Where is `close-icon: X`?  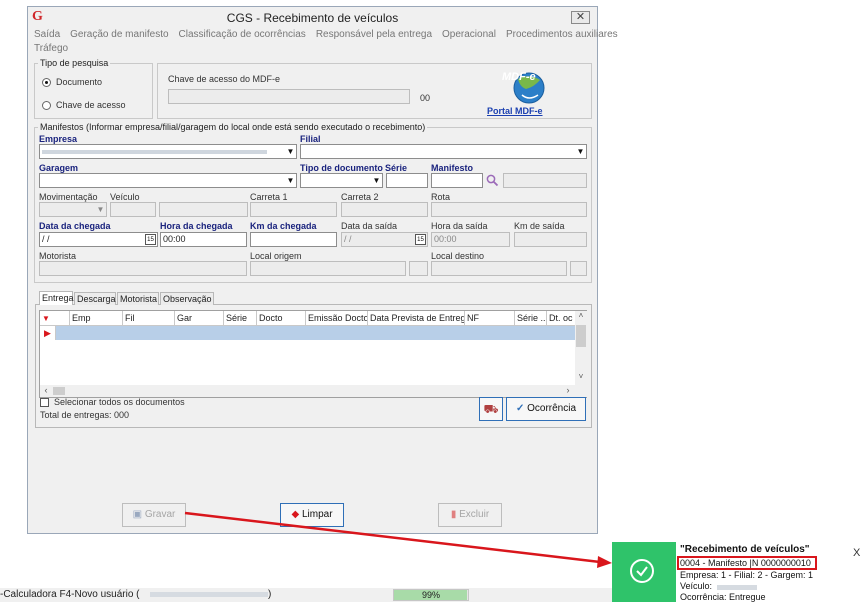 close-icon: X is located at coordinates (856, 553).